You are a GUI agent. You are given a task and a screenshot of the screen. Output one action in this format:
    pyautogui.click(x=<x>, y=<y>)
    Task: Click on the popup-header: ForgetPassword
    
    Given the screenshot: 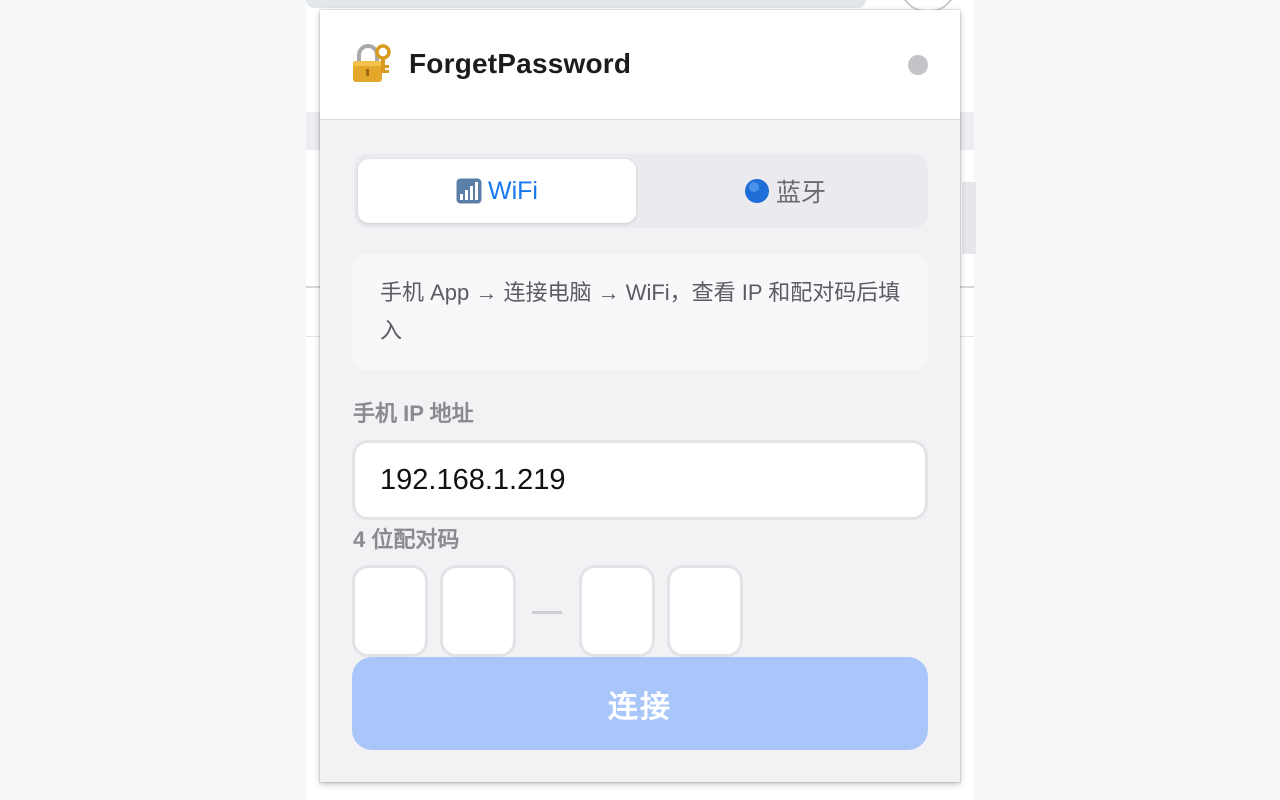 What is the action you would take?
    pyautogui.click(x=640, y=65)
    